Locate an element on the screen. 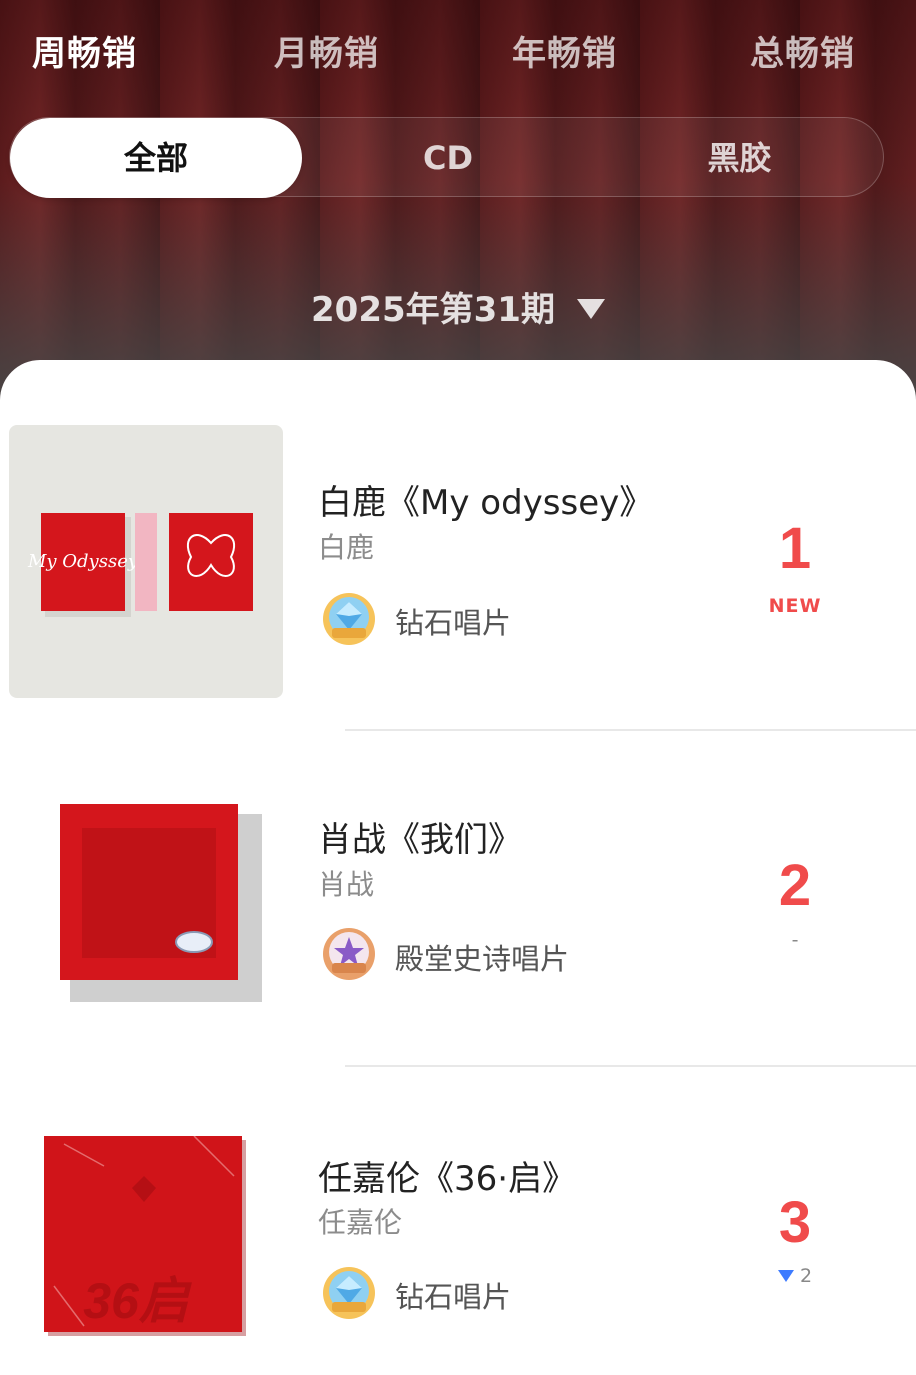  segment-cd: CD is located at coordinates (448, 158).